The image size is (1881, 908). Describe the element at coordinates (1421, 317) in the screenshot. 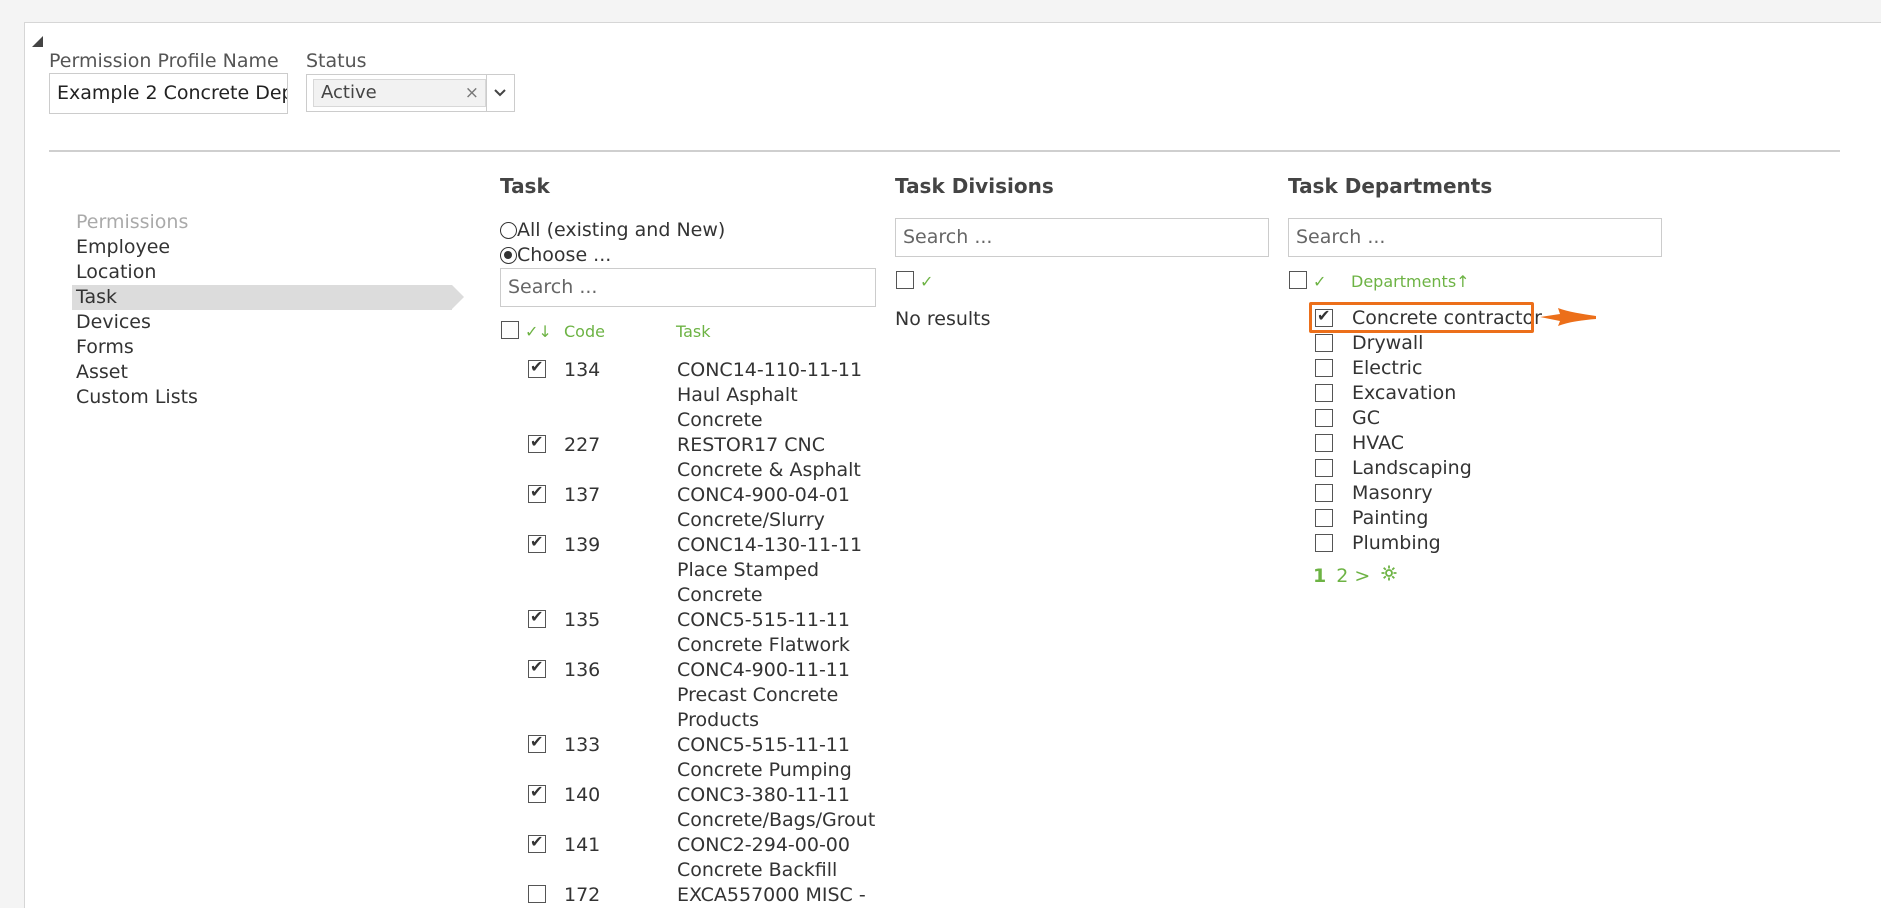

I see `callout-highlight-box` at that location.